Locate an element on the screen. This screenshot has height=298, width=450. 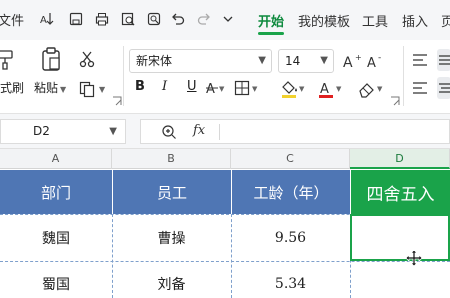
increase-font-icon: A + is located at coordinates (352, 61).